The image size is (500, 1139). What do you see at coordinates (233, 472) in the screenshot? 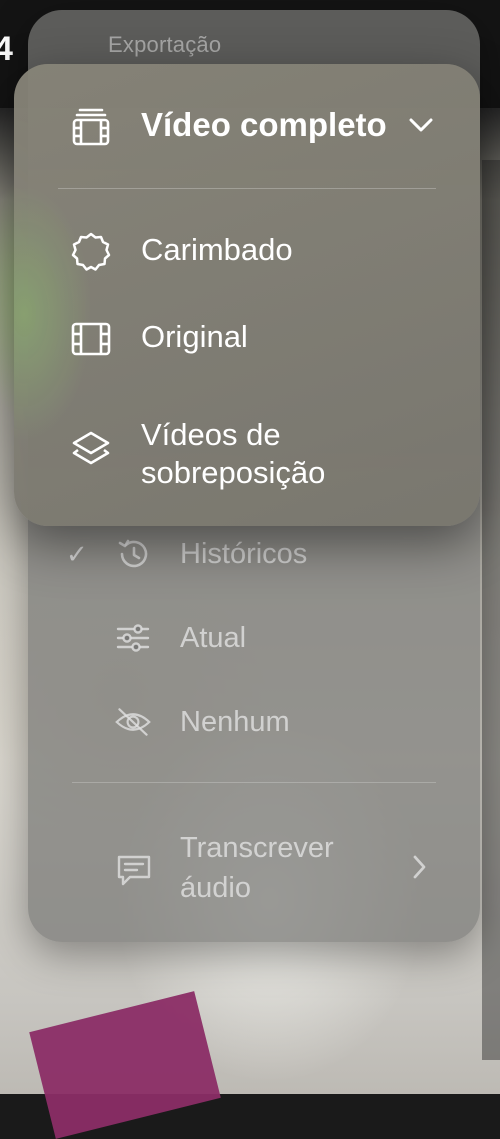
I see `overlay-label-line2: sobreposição` at bounding box center [233, 472].